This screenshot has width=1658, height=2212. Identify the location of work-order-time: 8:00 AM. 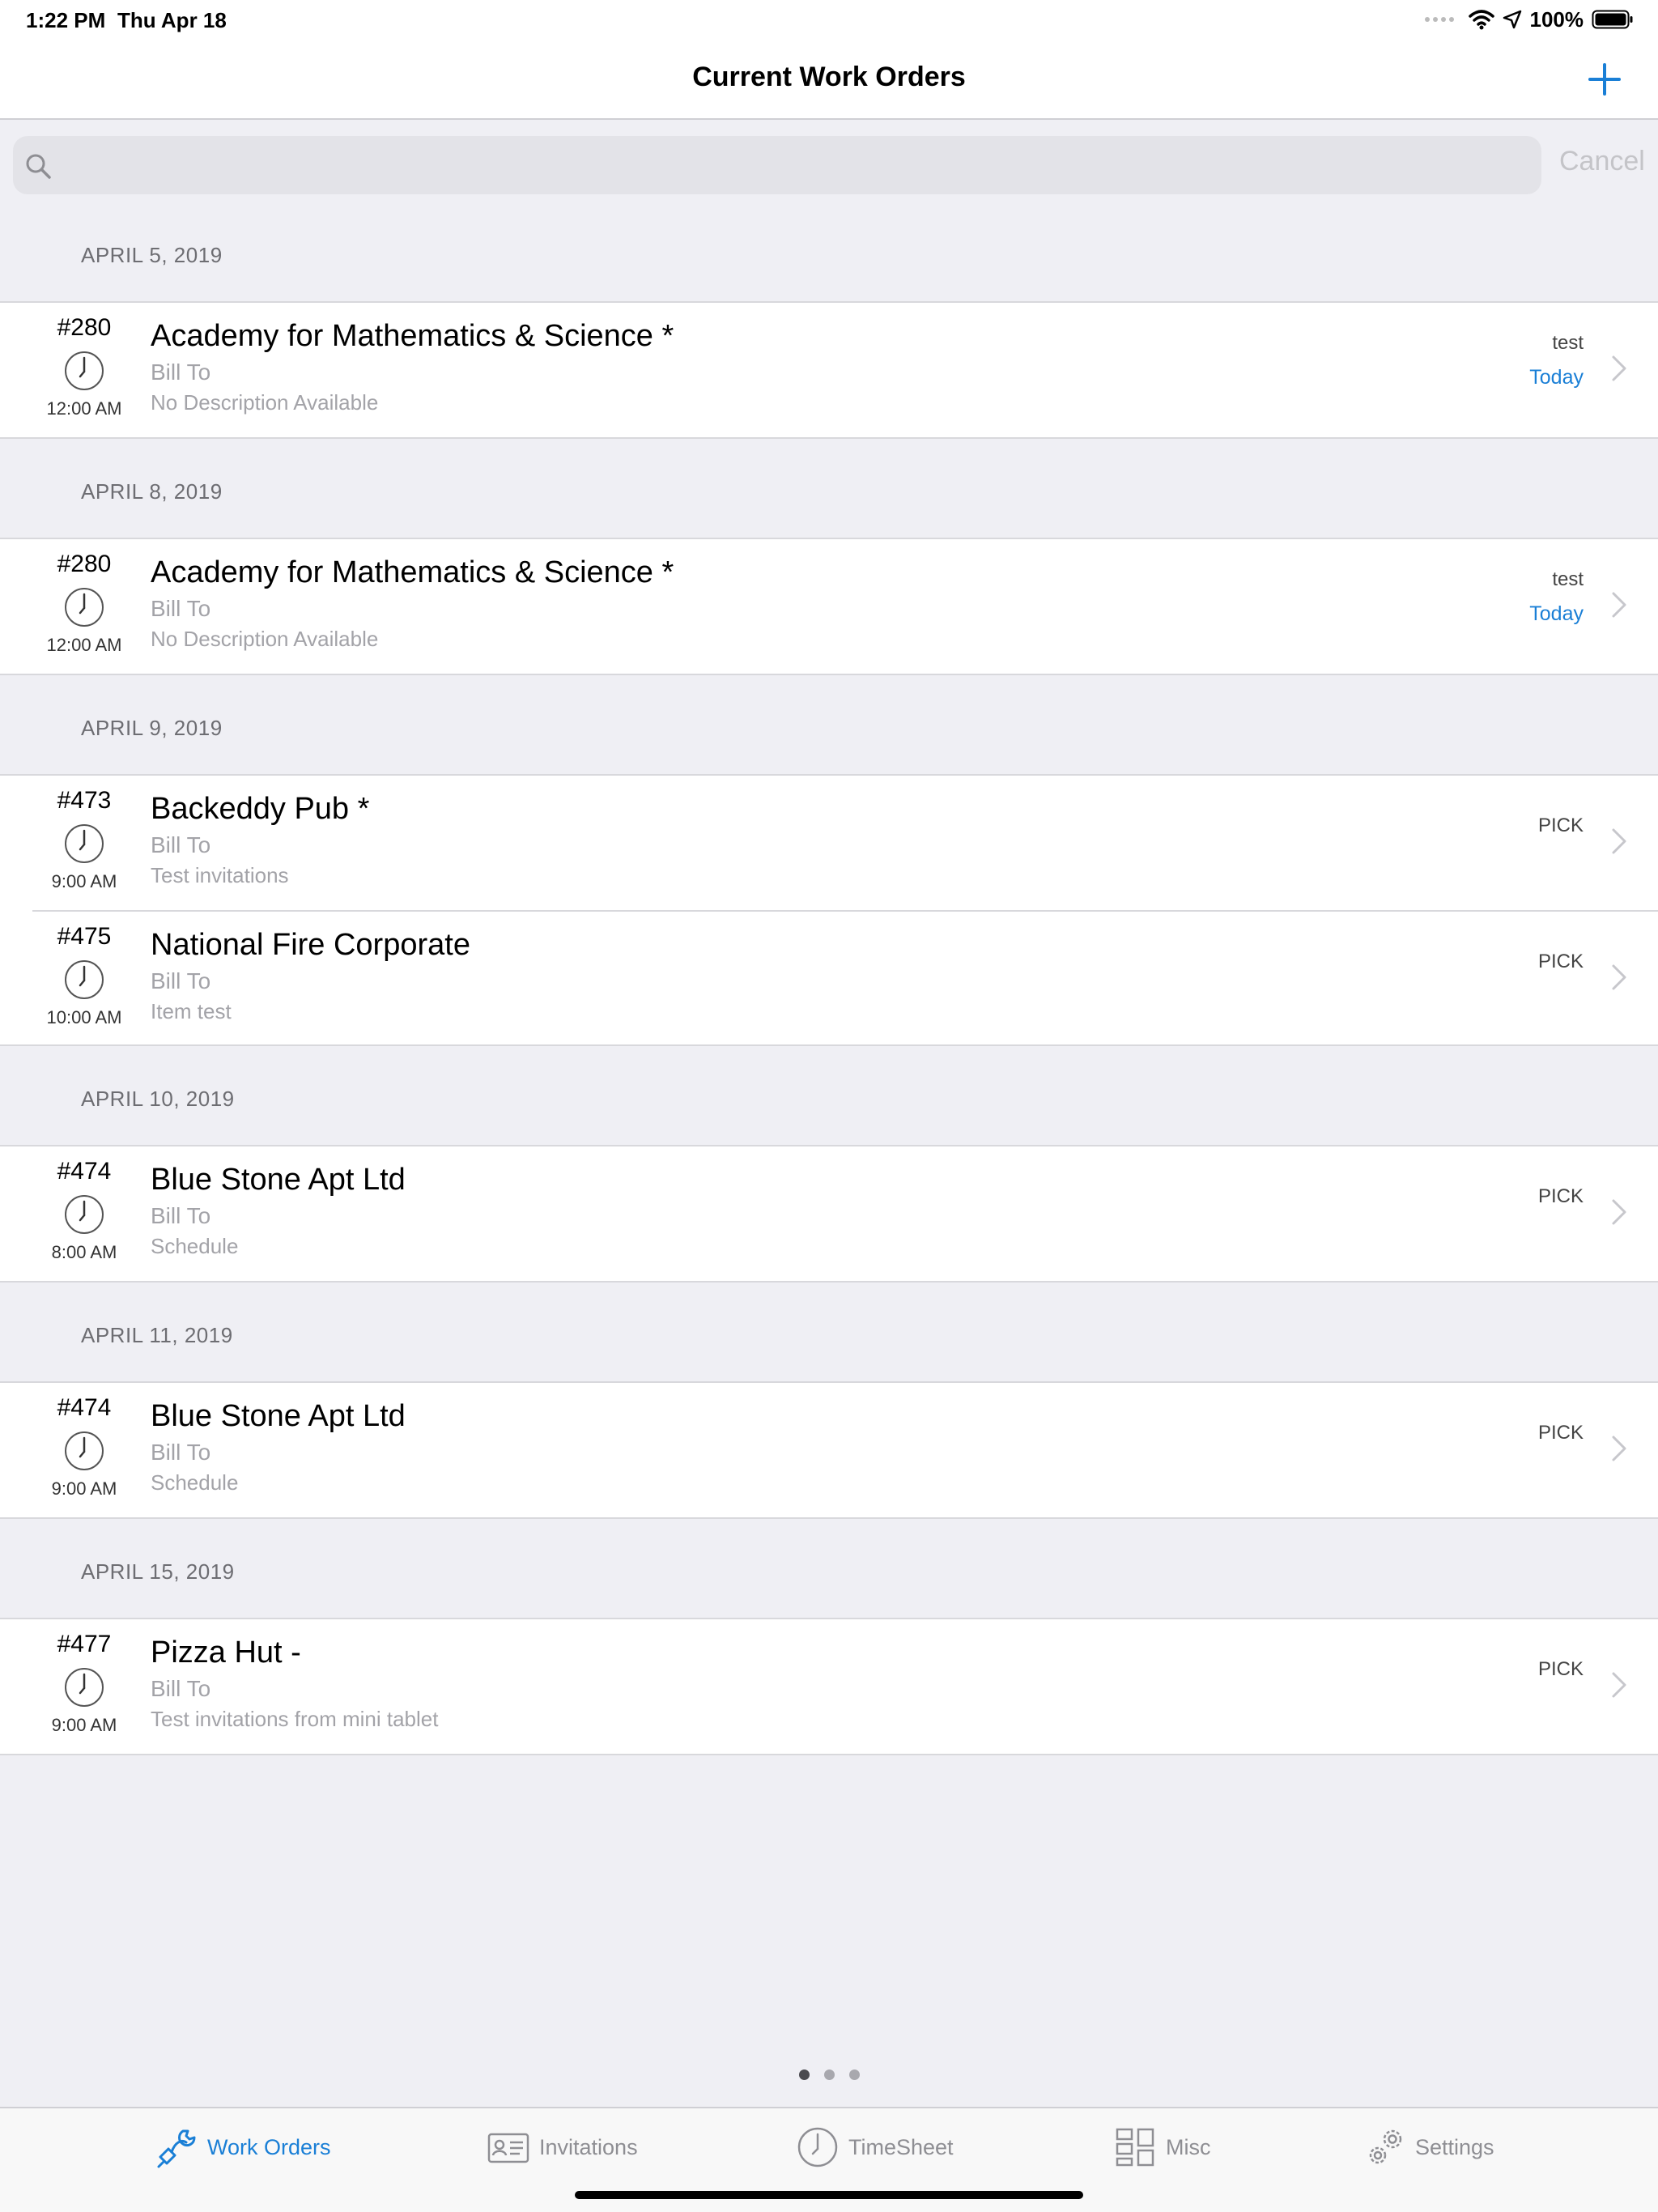
(84, 1252).